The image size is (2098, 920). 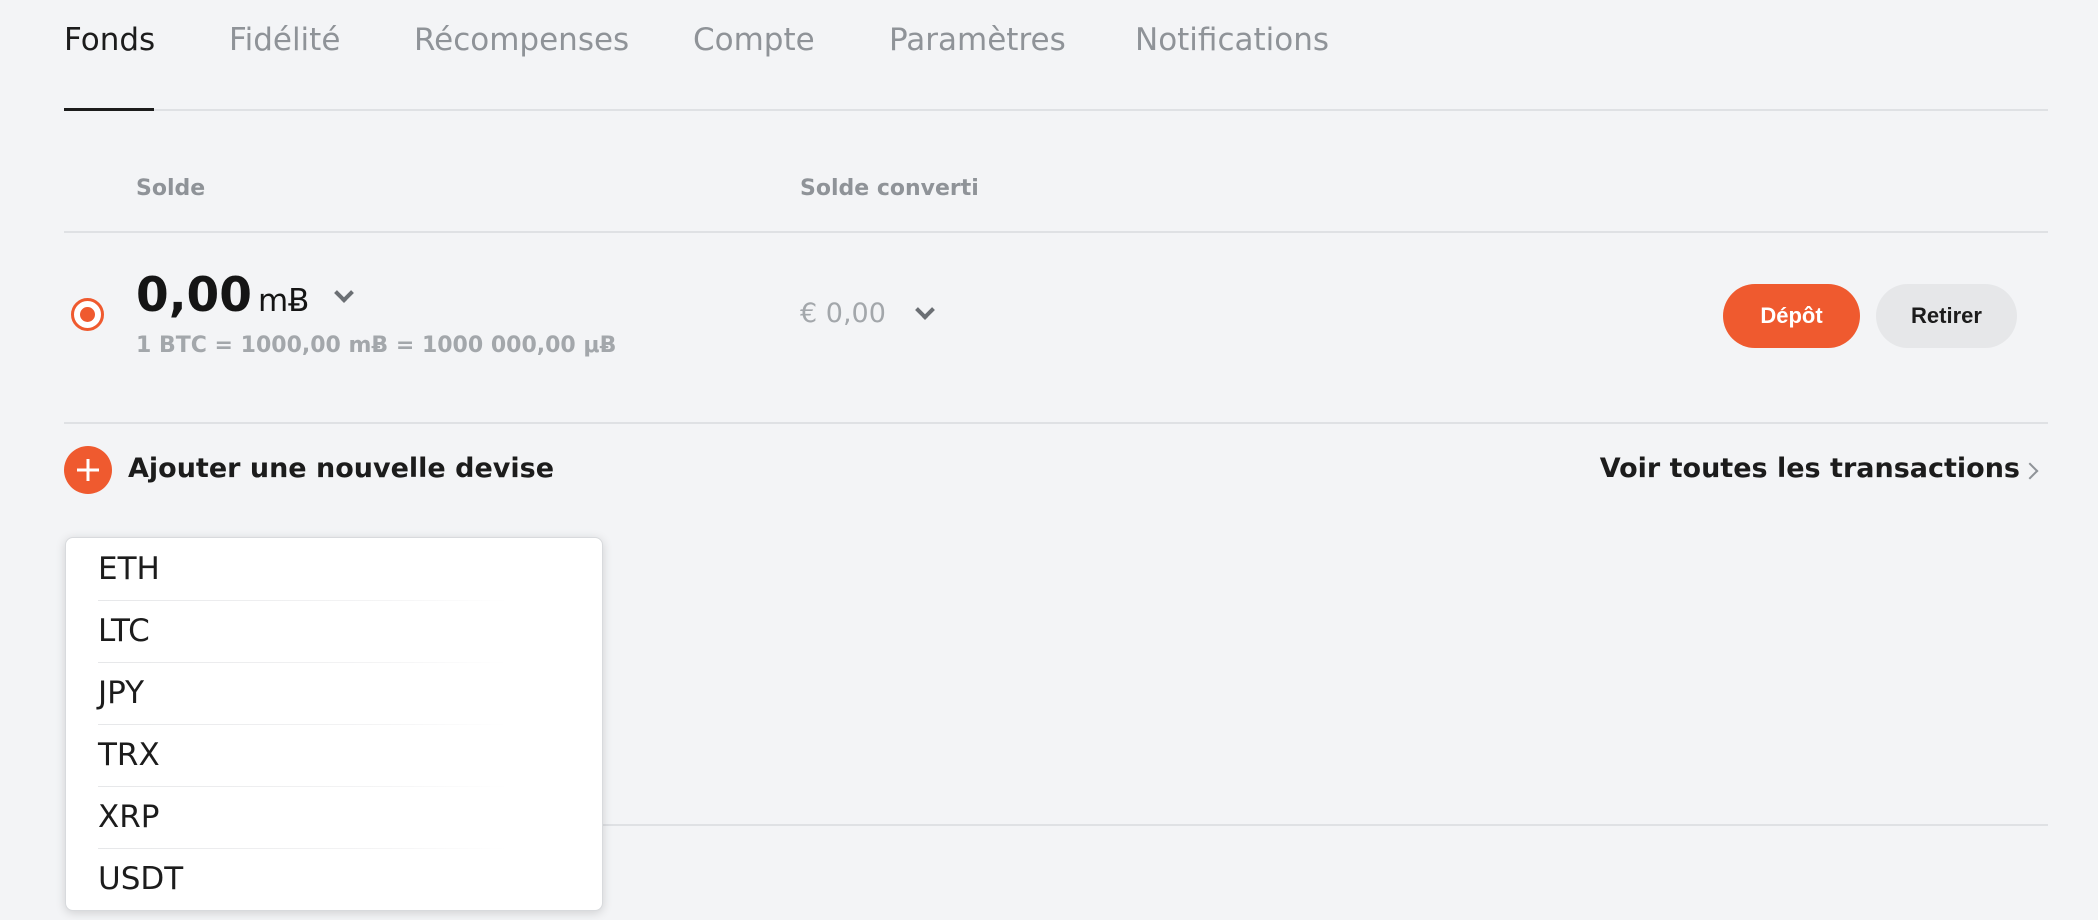 I want to click on tab-notifications: Notifications, so click(x=1232, y=40).